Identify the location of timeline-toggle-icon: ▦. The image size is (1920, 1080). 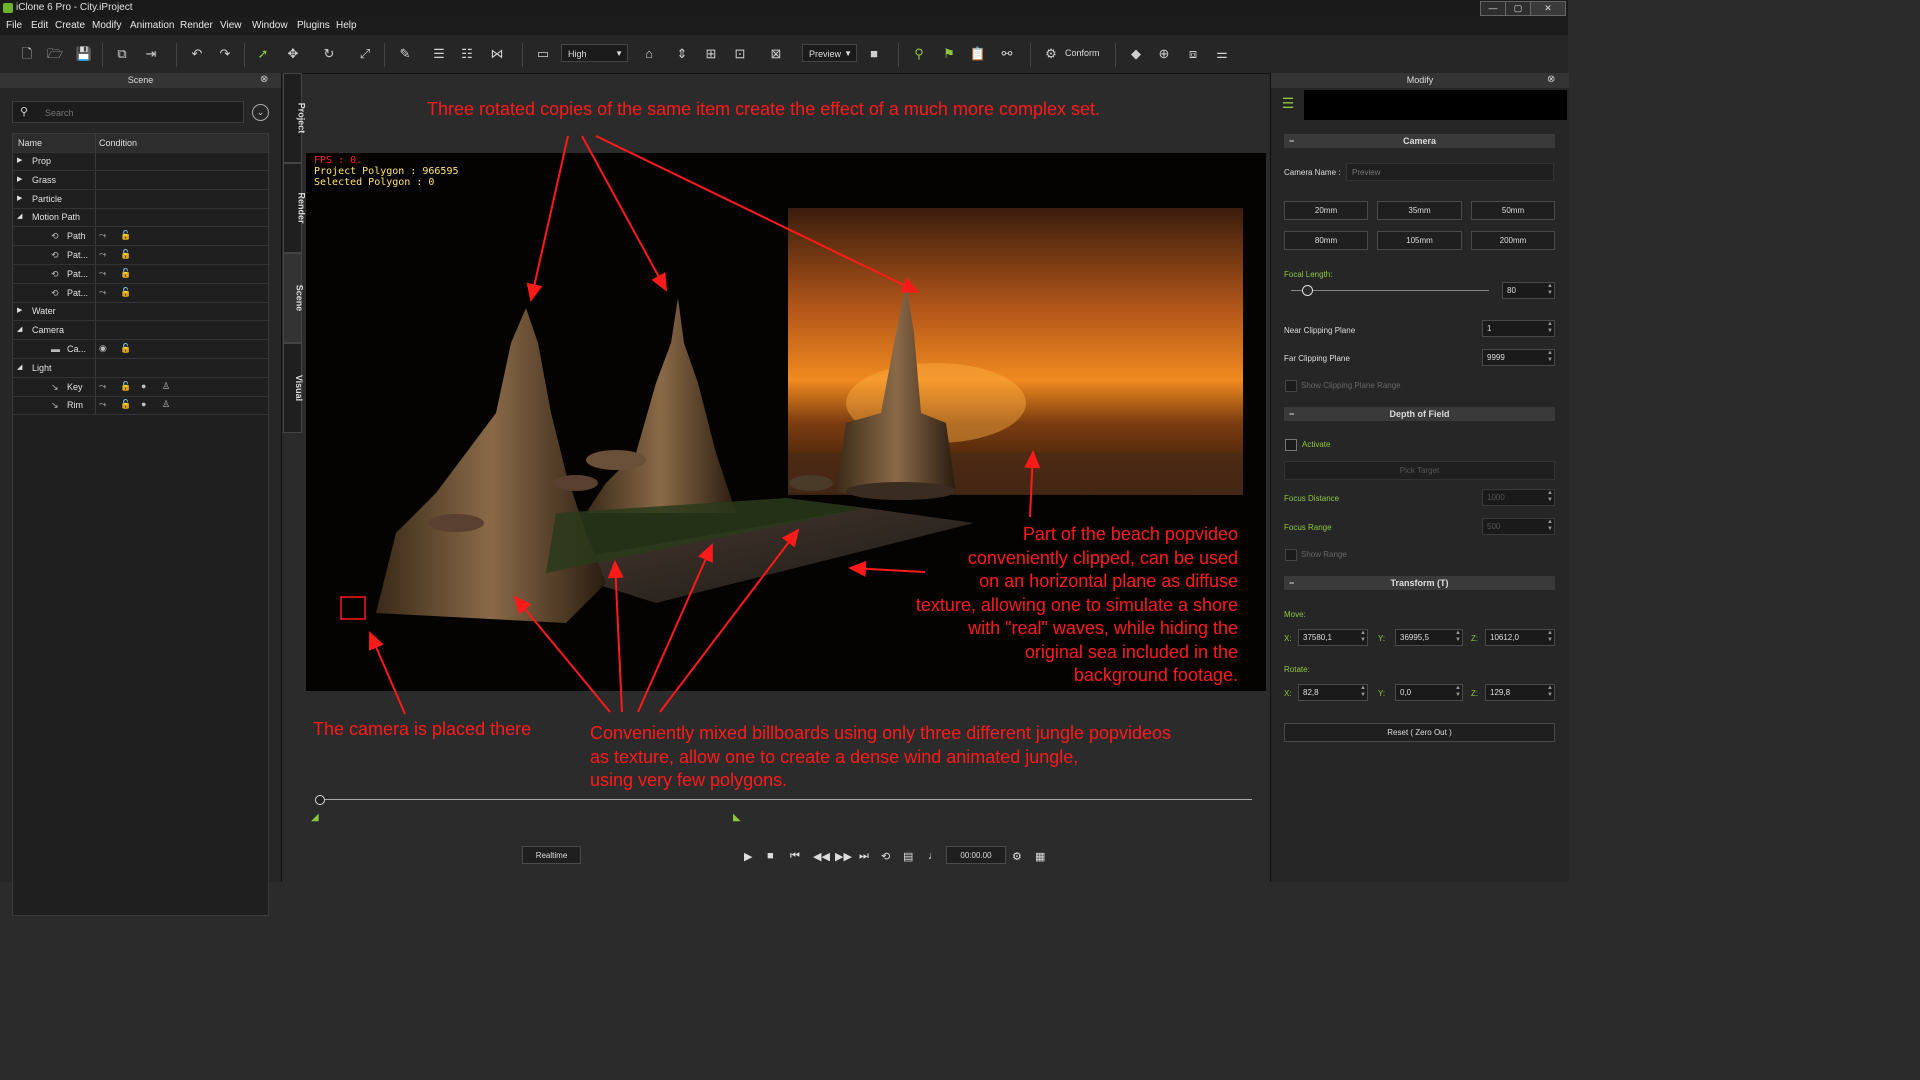
(1040, 856).